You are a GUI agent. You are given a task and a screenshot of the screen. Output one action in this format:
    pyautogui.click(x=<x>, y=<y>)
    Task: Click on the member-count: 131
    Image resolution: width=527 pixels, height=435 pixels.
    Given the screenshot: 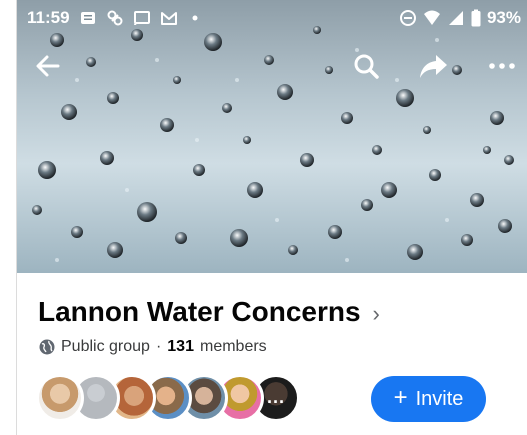 What is the action you would take?
    pyautogui.click(x=180, y=347)
    